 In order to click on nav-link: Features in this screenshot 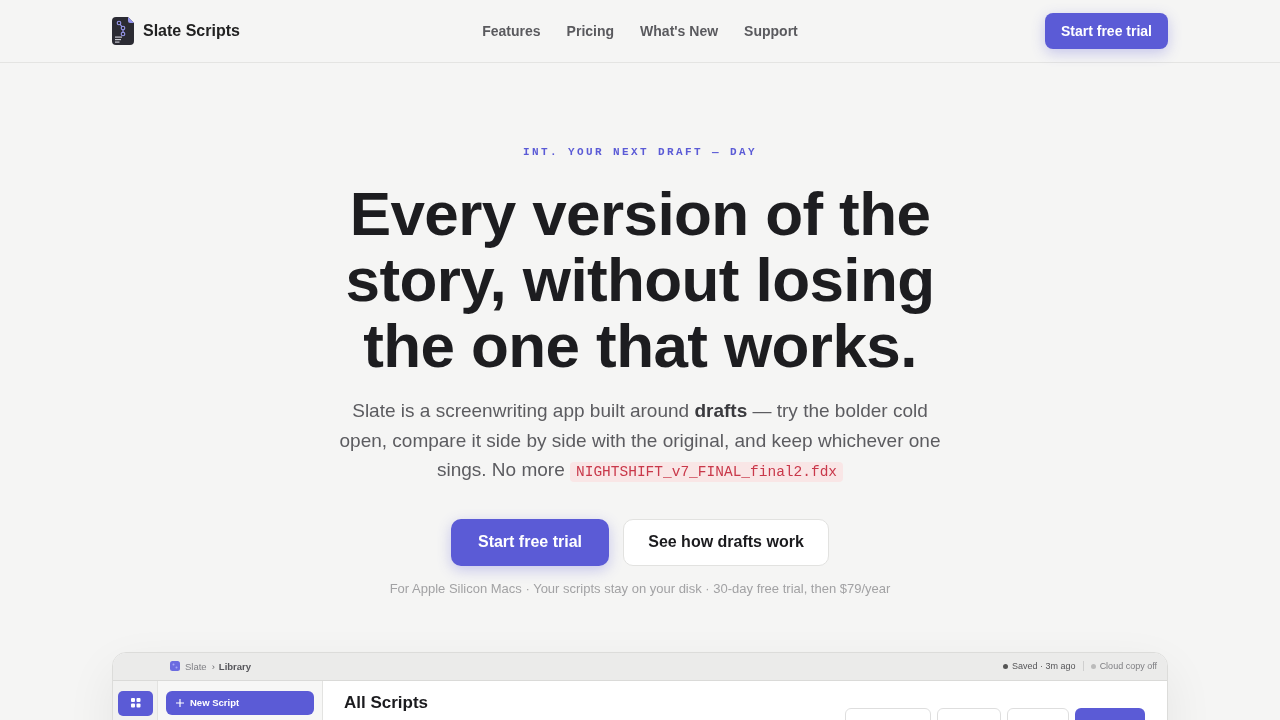, I will do `click(511, 31)`.